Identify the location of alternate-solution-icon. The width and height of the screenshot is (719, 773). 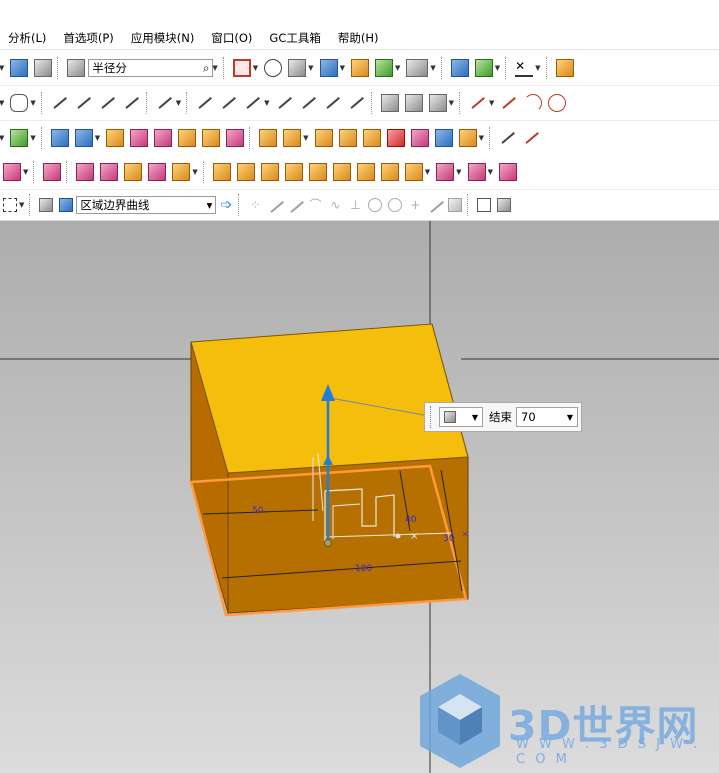
(357, 103).